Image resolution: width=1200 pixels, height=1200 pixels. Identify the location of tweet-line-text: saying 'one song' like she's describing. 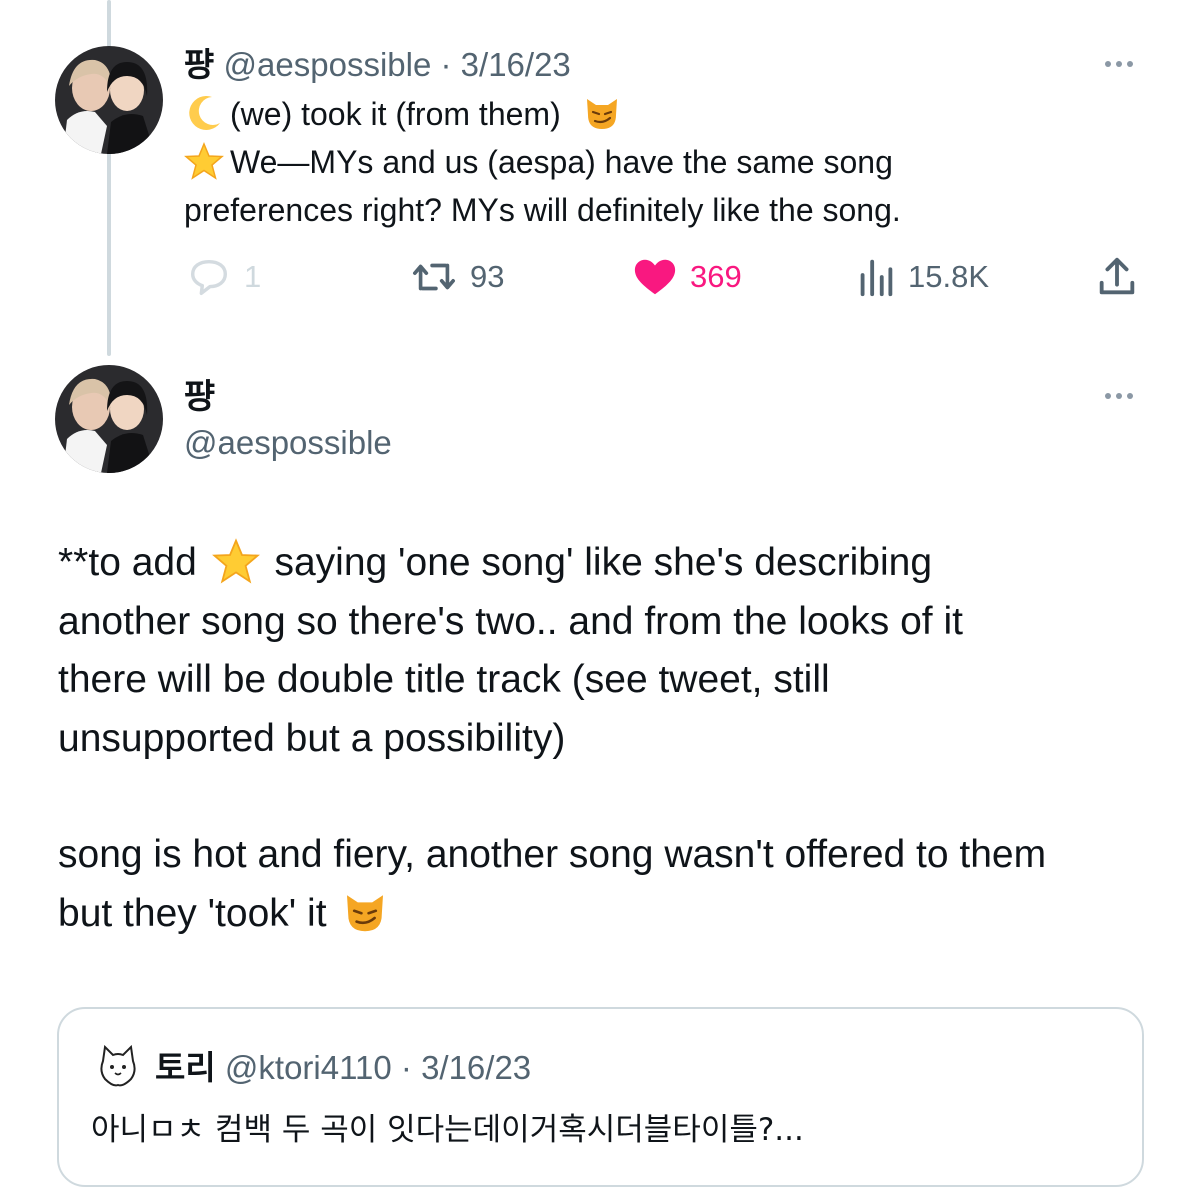
(603, 562).